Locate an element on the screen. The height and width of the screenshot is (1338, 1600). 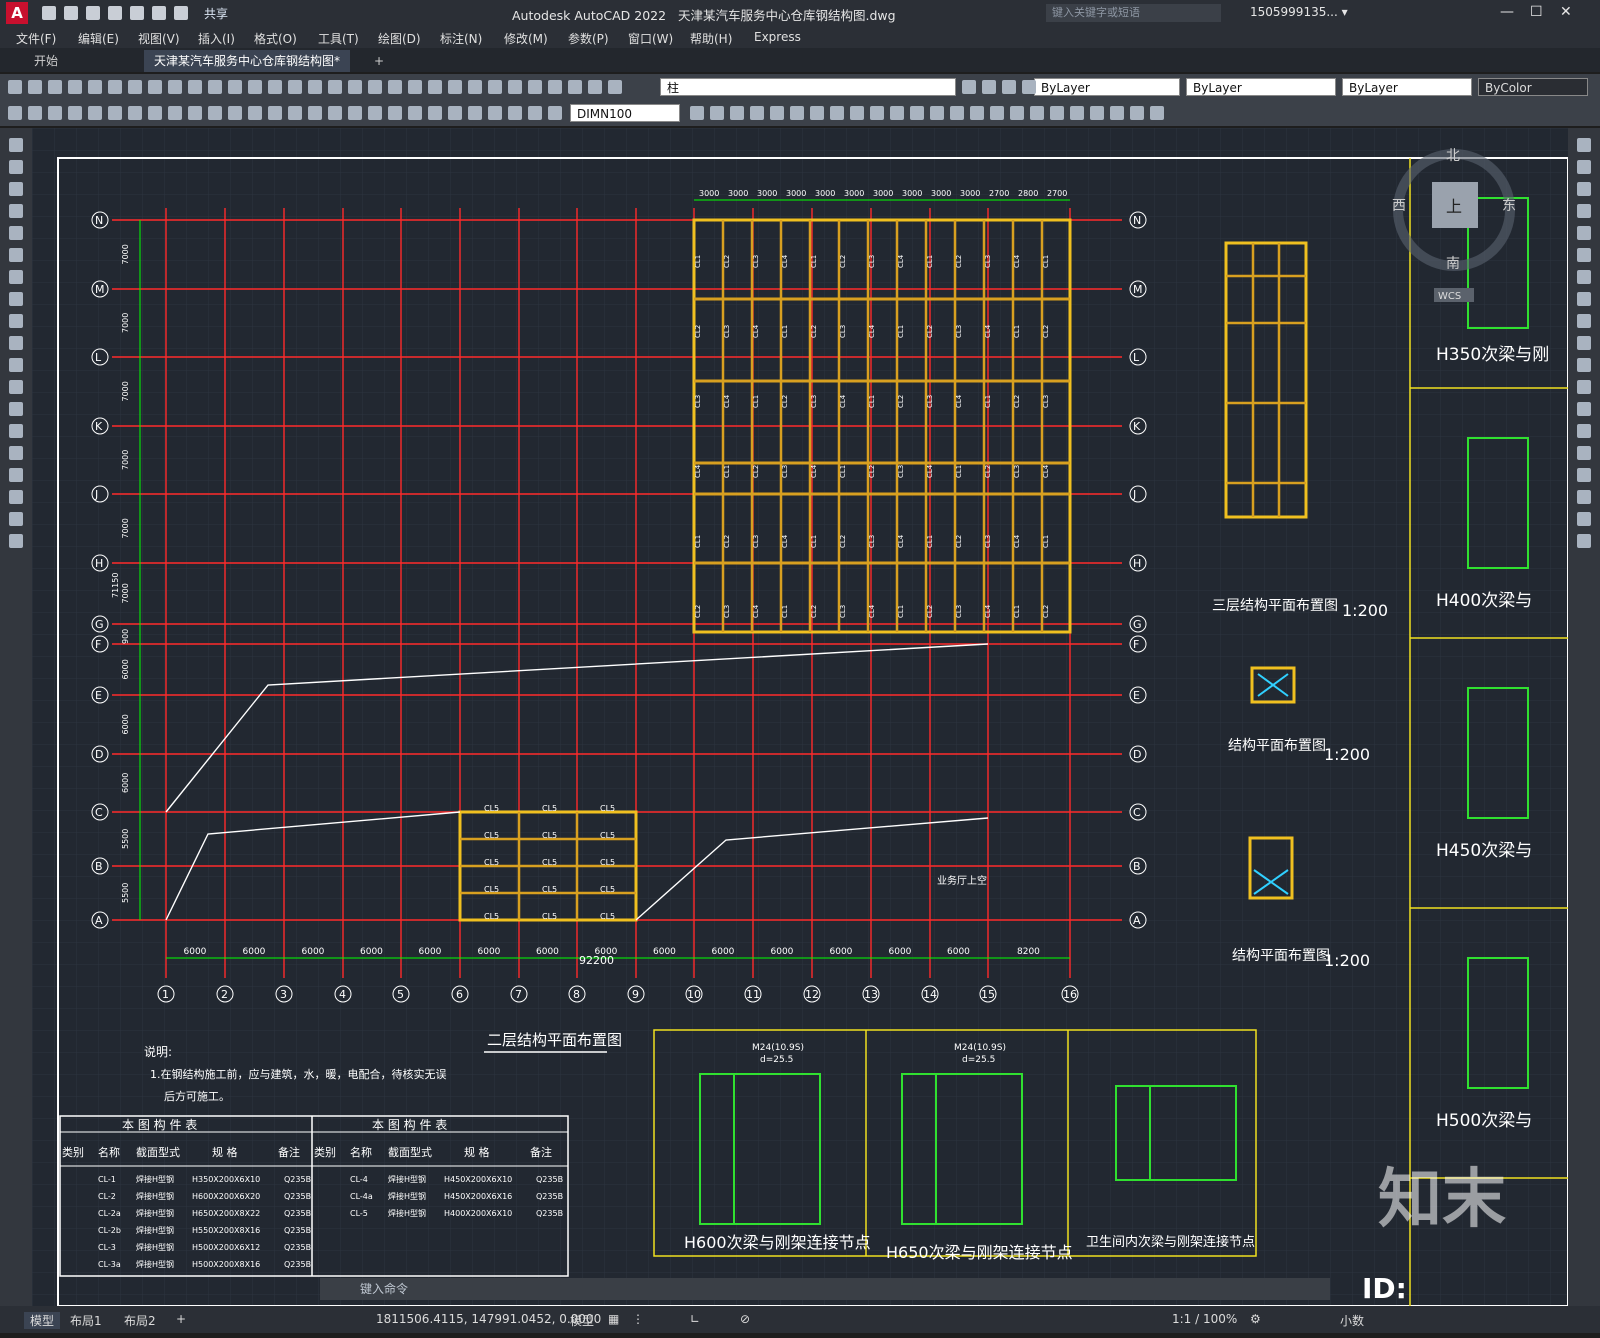
menu-item: 窗口(W) is located at coordinates (650, 38).